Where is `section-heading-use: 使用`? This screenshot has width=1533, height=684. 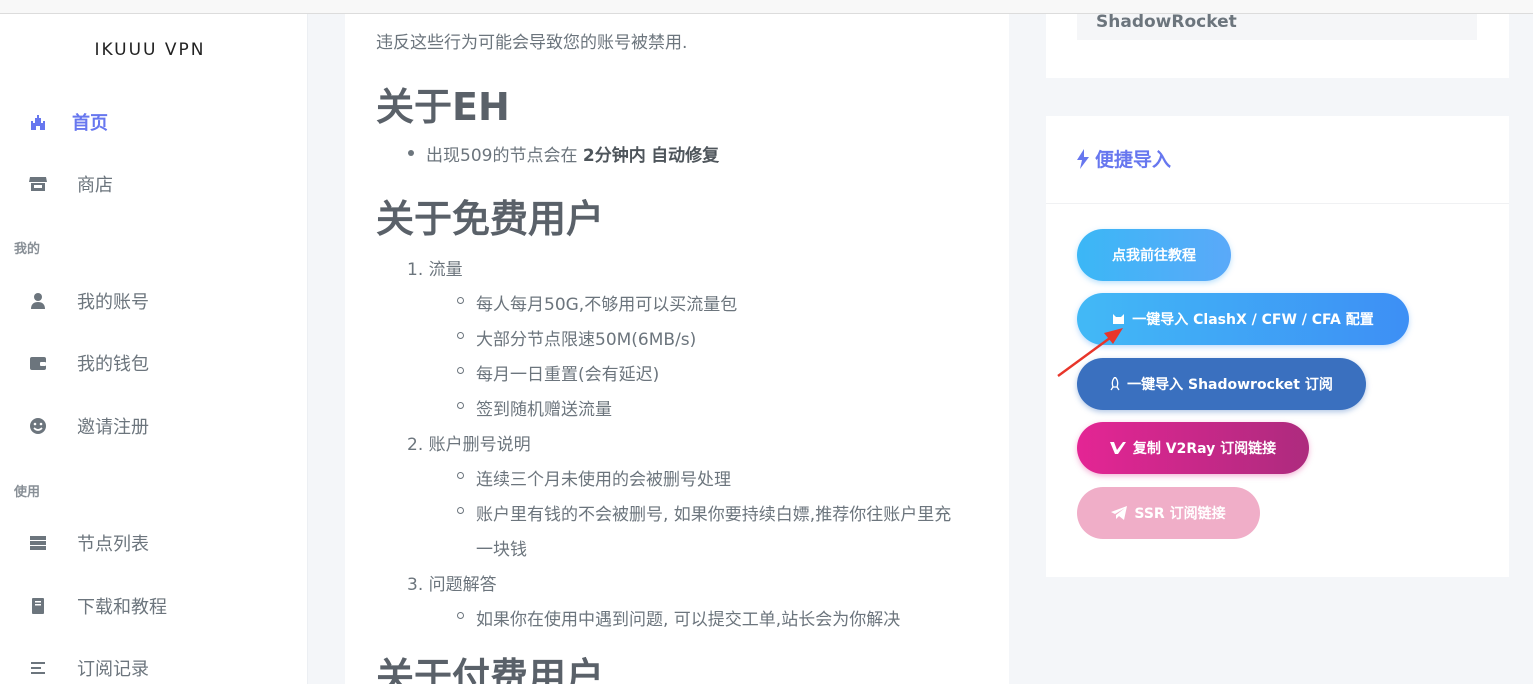
section-heading-use: 使用 is located at coordinates (27, 492).